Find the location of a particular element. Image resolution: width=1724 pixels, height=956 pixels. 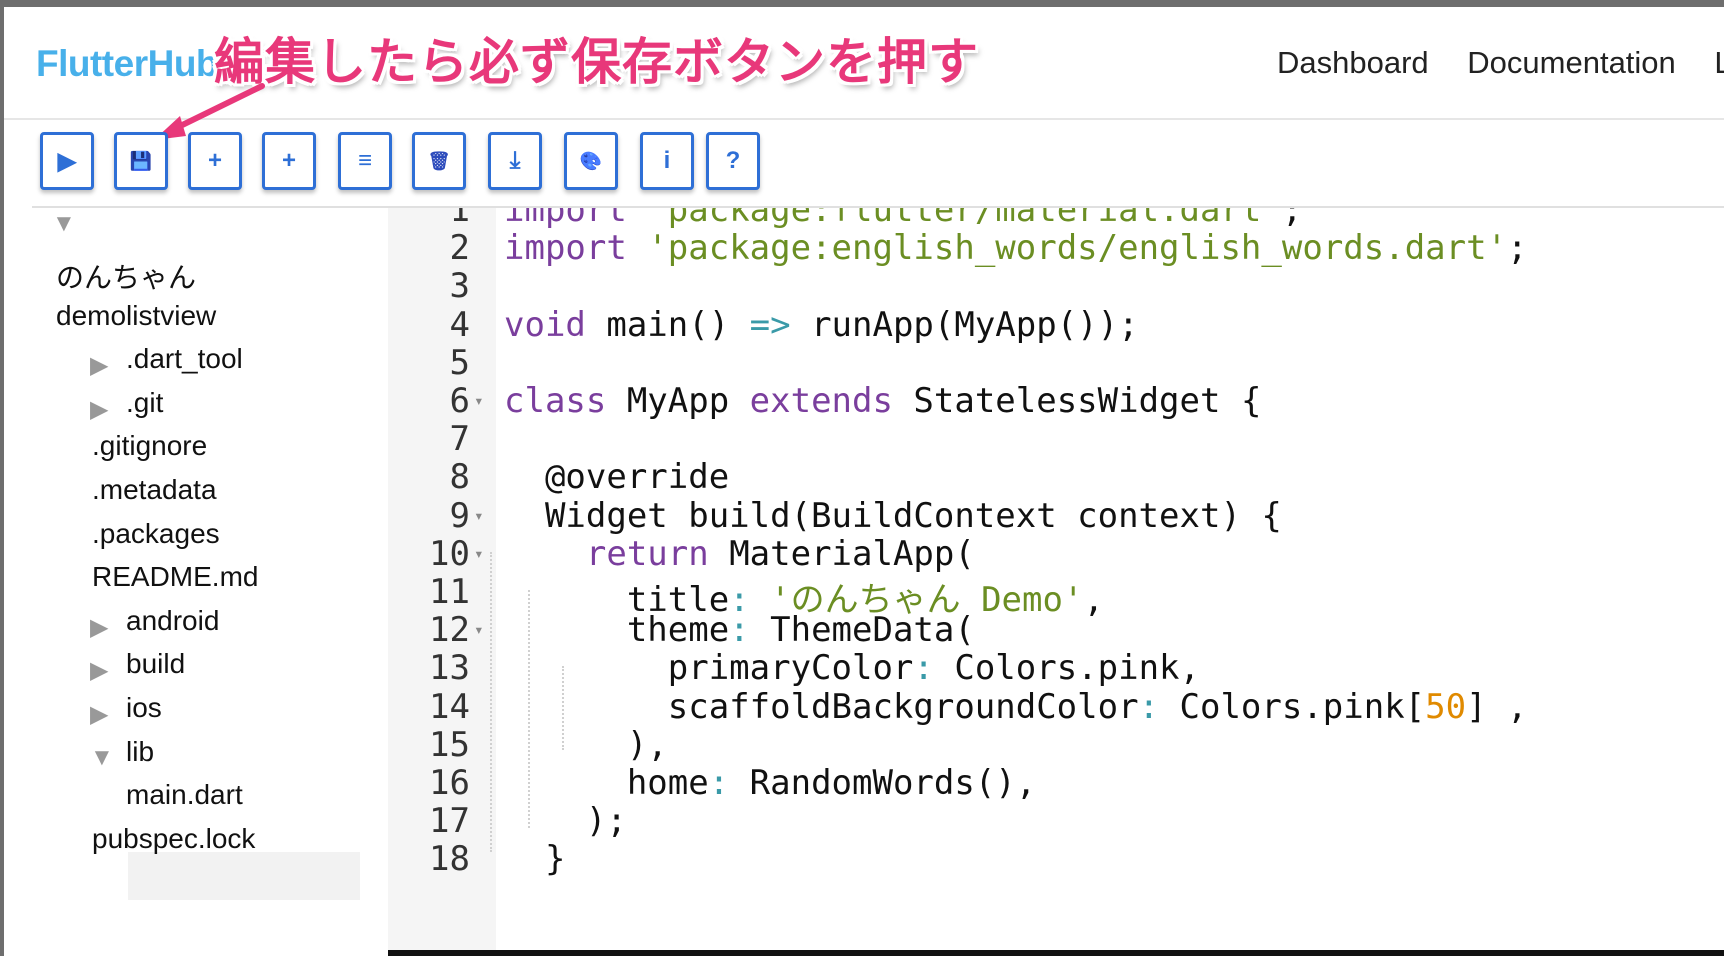

brand-logo: FlutterHub is located at coordinates (127, 64).